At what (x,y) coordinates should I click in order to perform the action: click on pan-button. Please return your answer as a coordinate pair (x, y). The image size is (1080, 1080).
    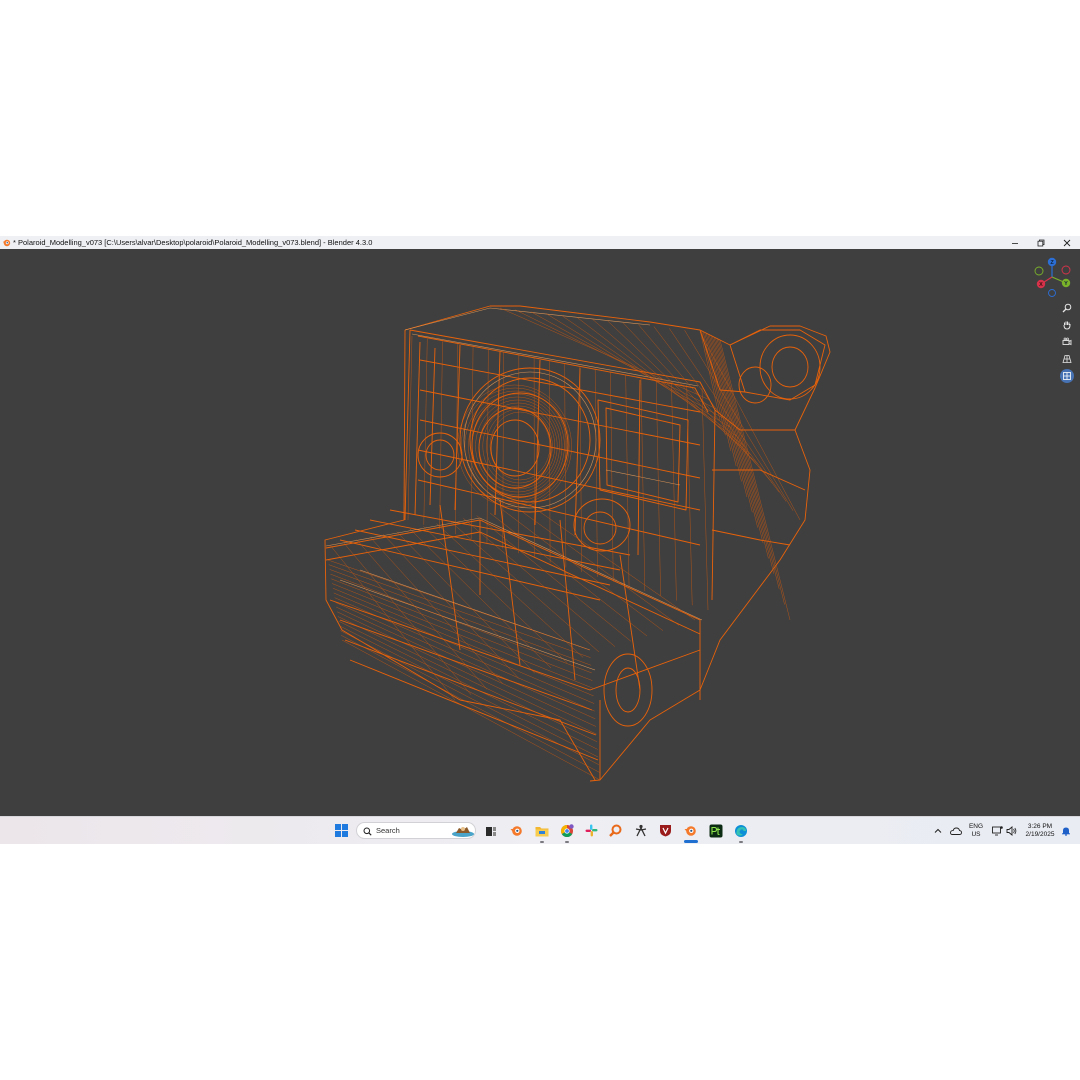
    Looking at the image, I should click on (1067, 325).